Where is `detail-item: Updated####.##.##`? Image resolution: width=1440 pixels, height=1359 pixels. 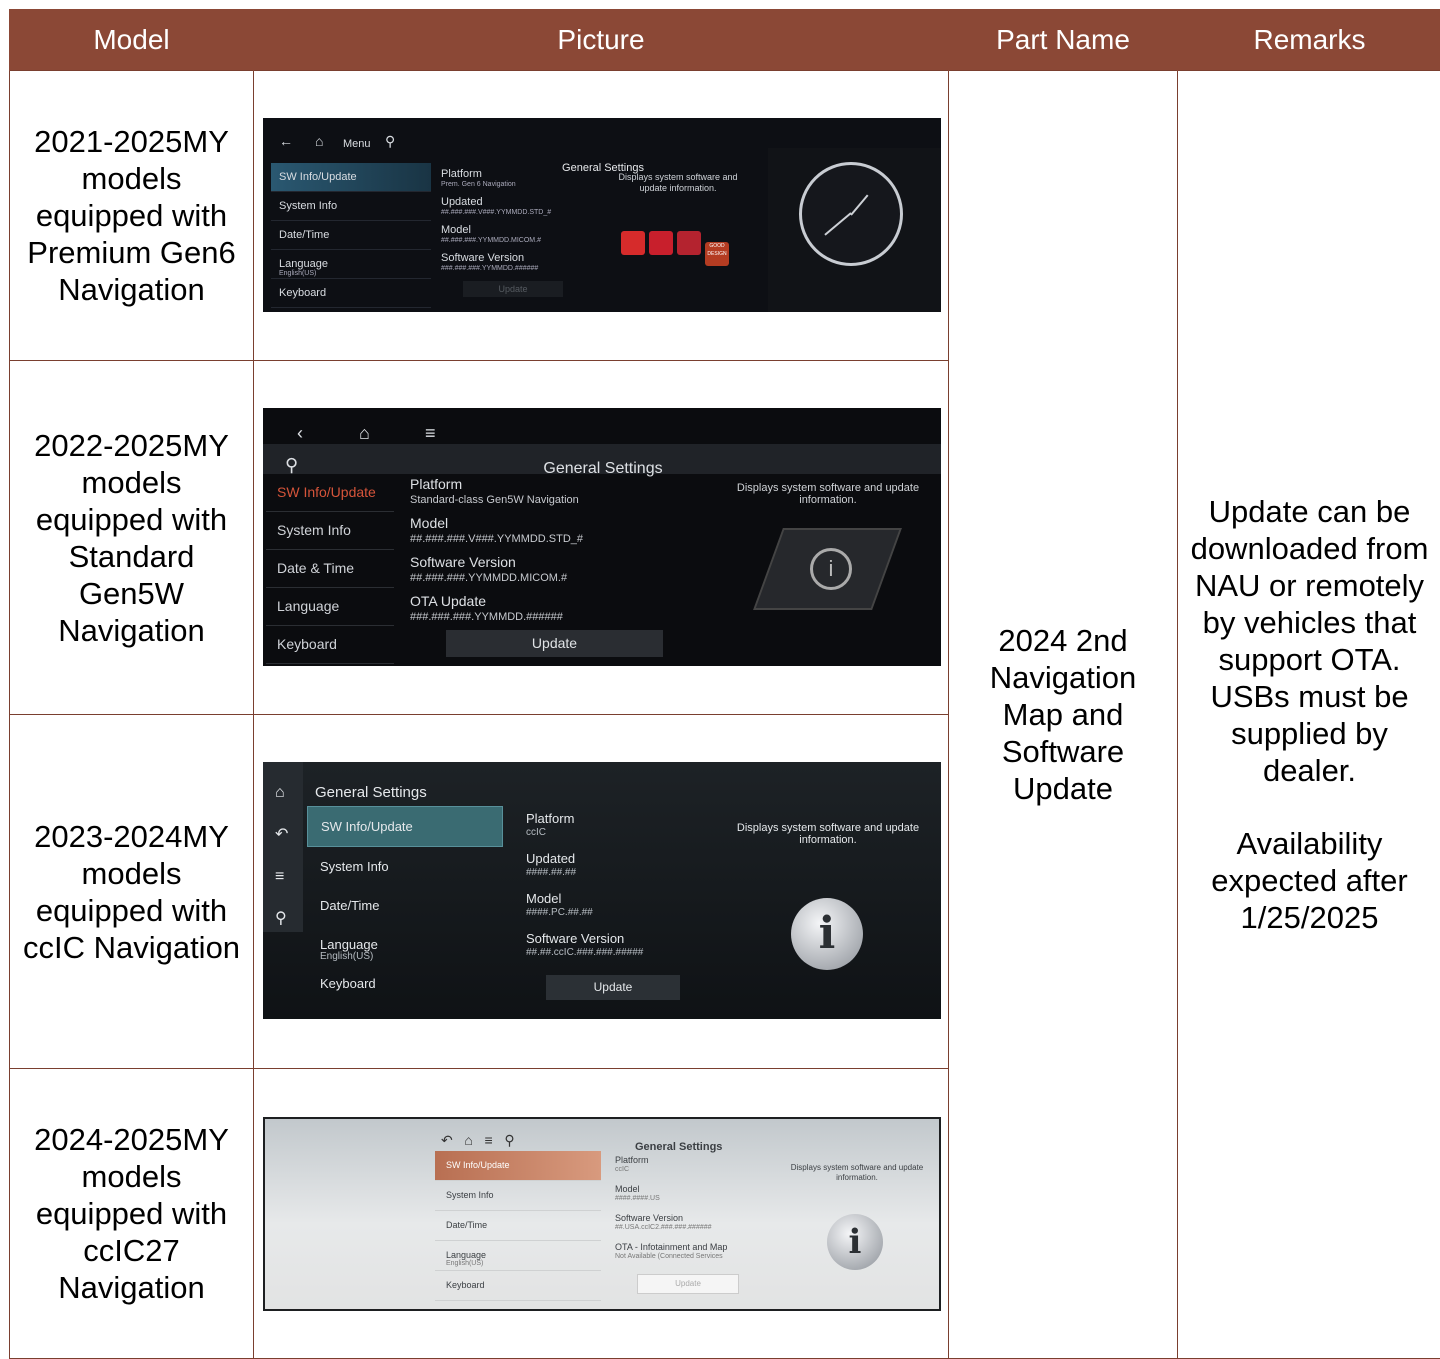 detail-item: Updated####.##.## is located at coordinates (611, 872).